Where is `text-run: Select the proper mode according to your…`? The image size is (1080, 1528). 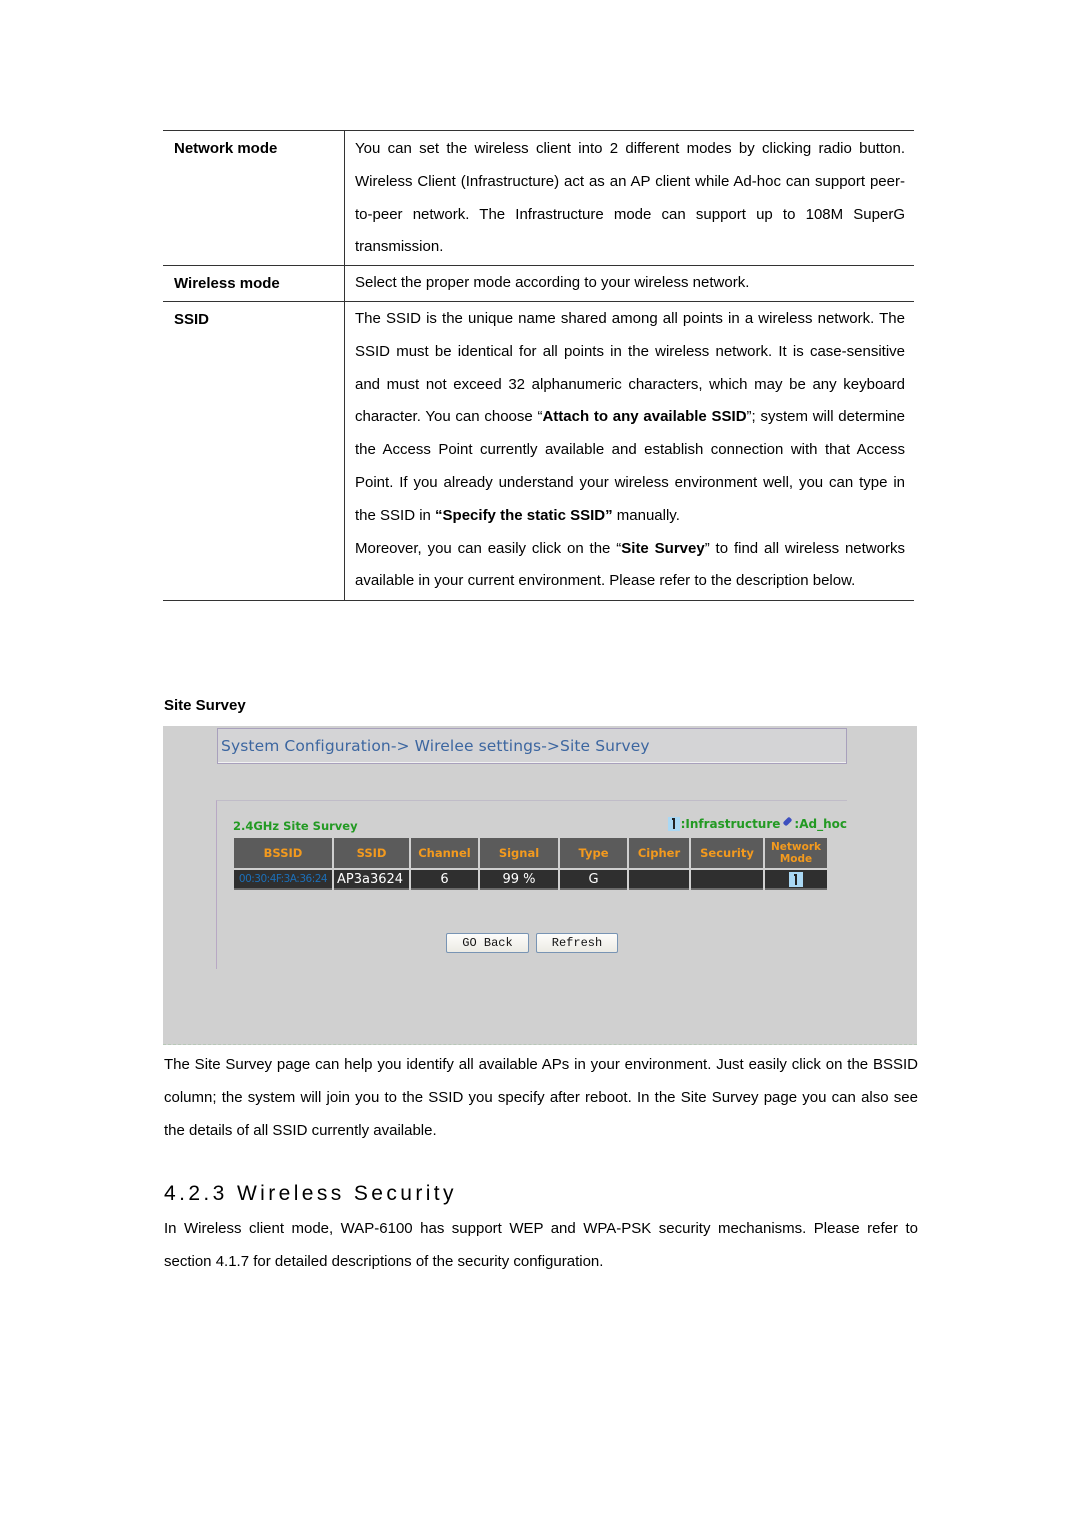
text-run: Select the proper mode according to your… is located at coordinates (552, 283).